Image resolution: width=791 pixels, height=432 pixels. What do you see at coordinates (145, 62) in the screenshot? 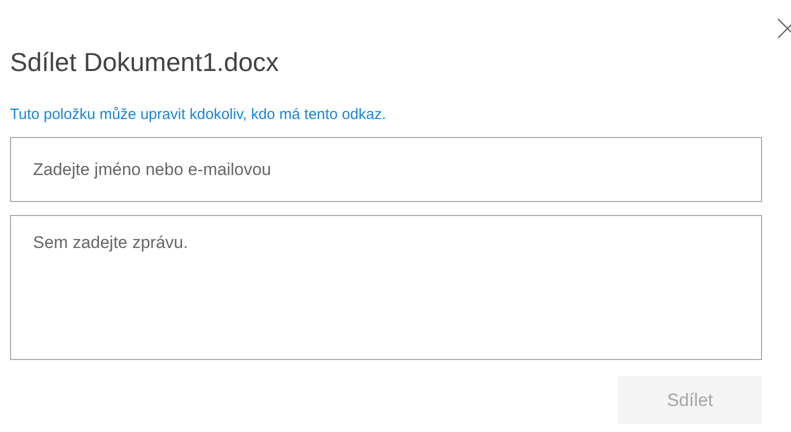
I see `dialog-title: Sdílet Dokument1.docx` at bounding box center [145, 62].